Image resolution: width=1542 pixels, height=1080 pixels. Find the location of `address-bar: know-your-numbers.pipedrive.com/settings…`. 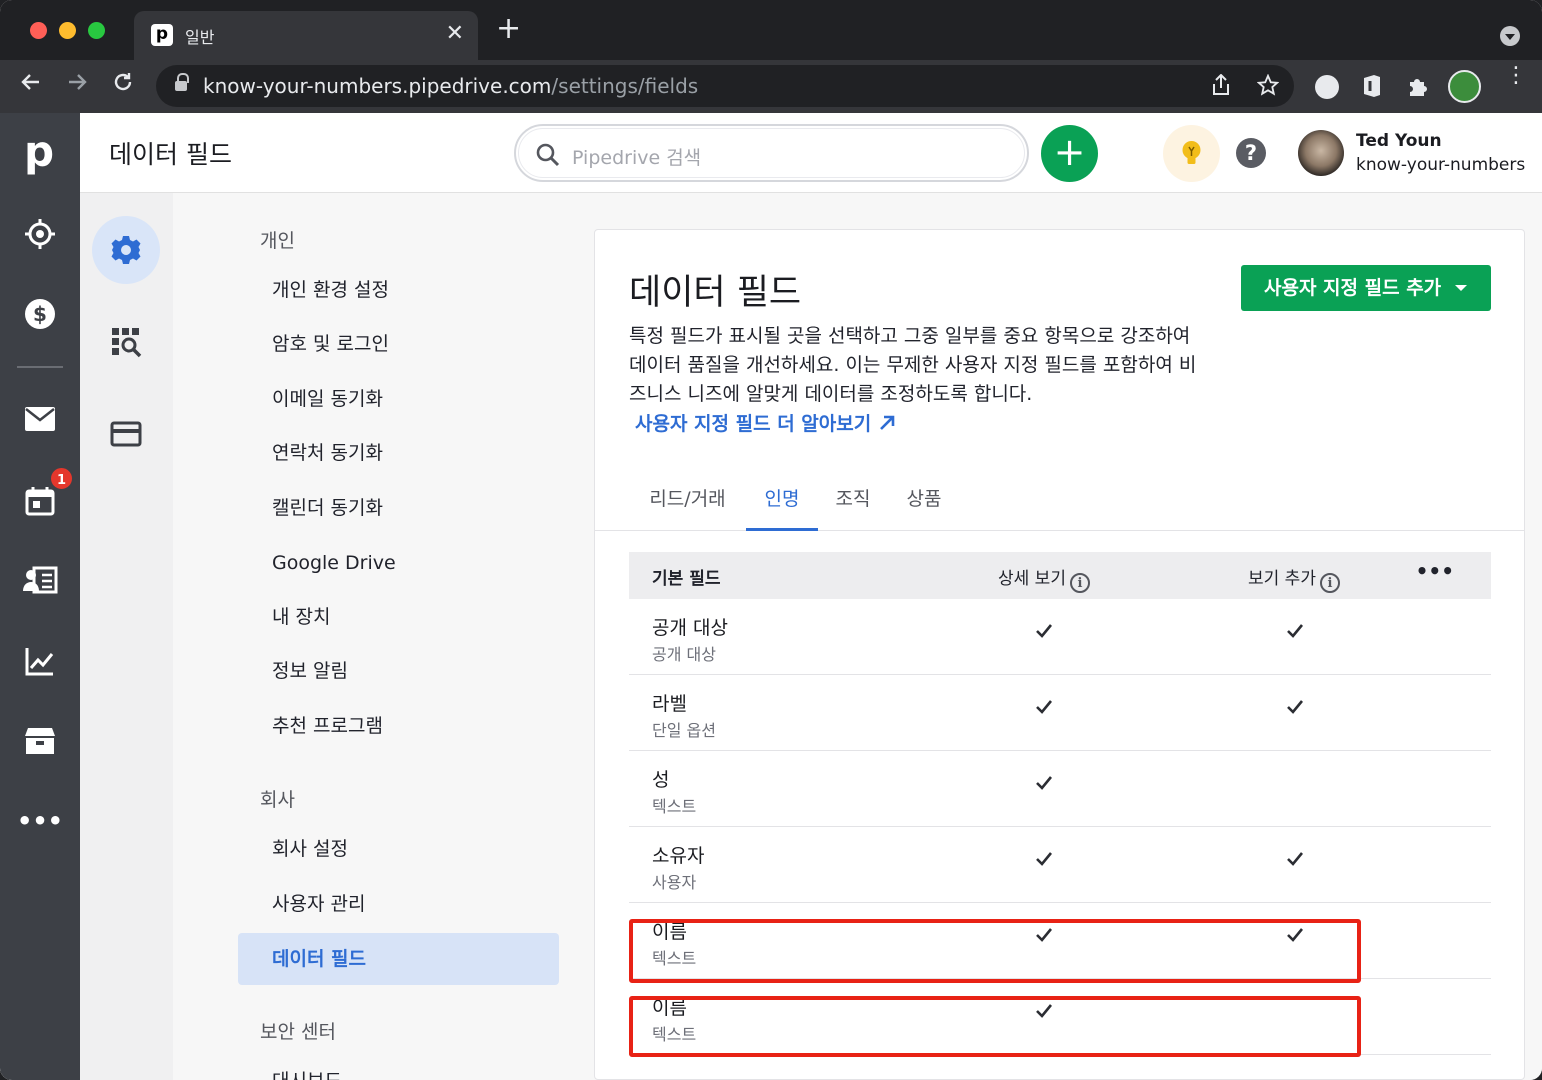

address-bar: know-your-numbers.pipedrive.com/settings… is located at coordinates (725, 86).